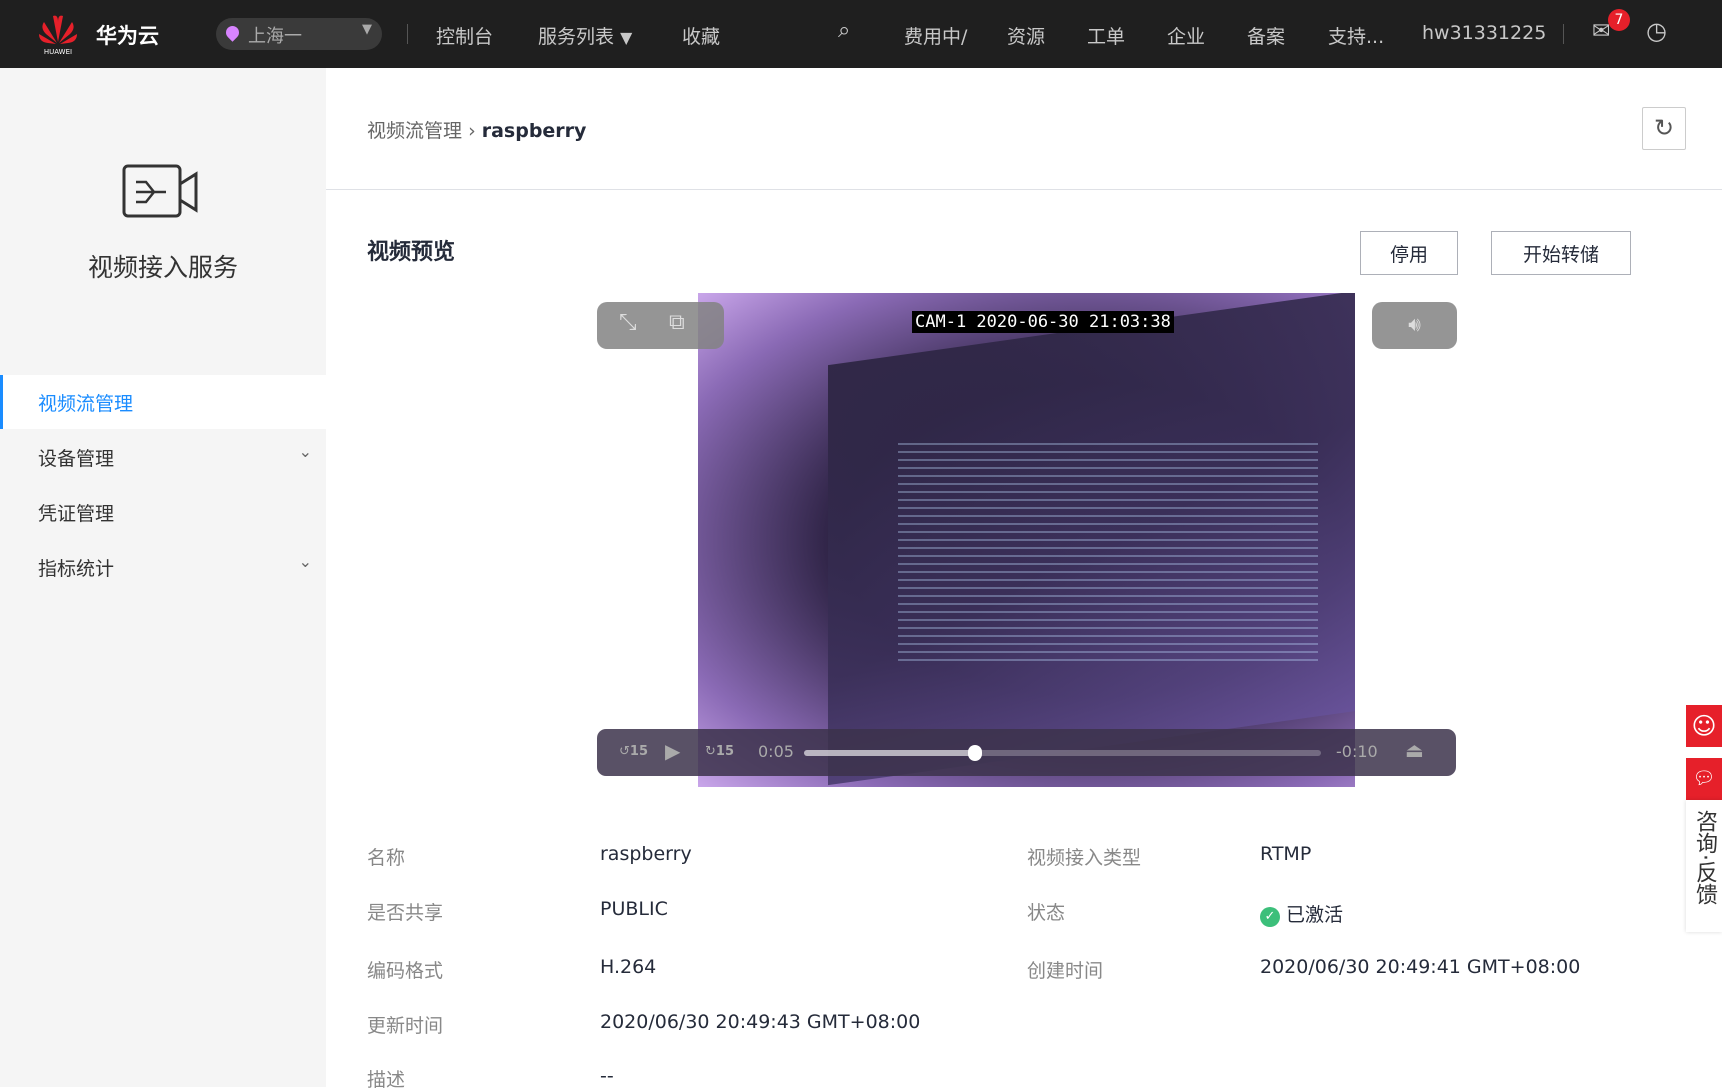 This screenshot has width=1722, height=1092. What do you see at coordinates (672, 751) in the screenshot?
I see `play-icon: ▶` at bounding box center [672, 751].